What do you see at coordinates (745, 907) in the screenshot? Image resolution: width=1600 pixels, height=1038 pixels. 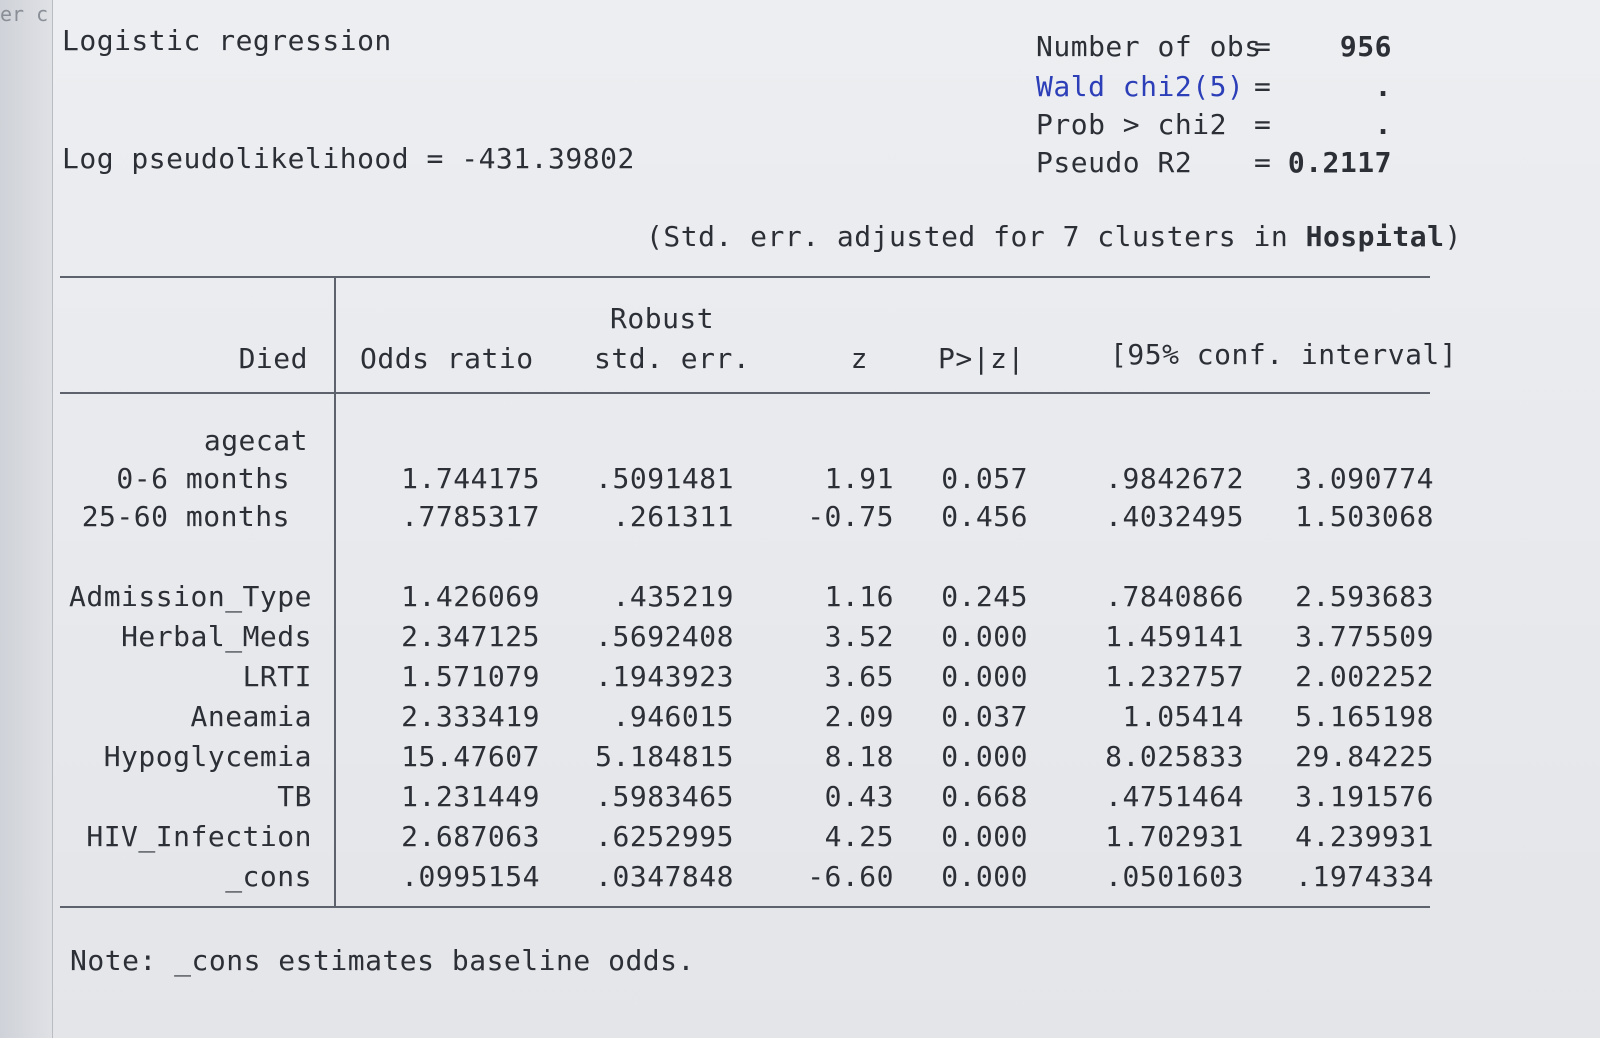 I see `table-bottom-rule` at bounding box center [745, 907].